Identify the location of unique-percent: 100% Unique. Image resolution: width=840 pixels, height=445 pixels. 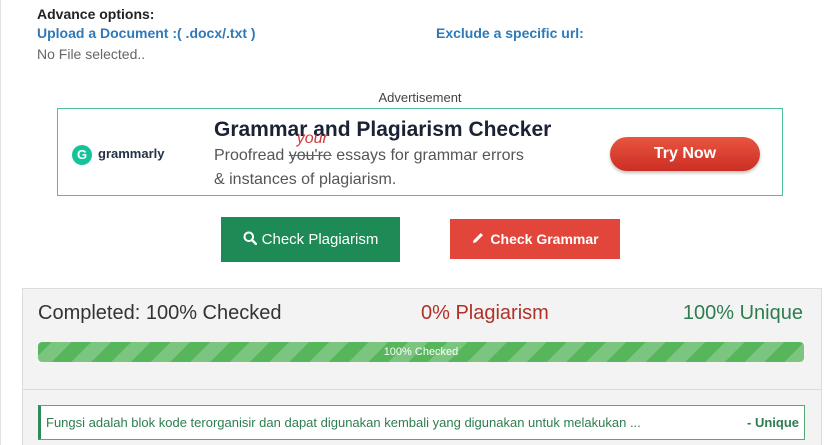
(742, 313).